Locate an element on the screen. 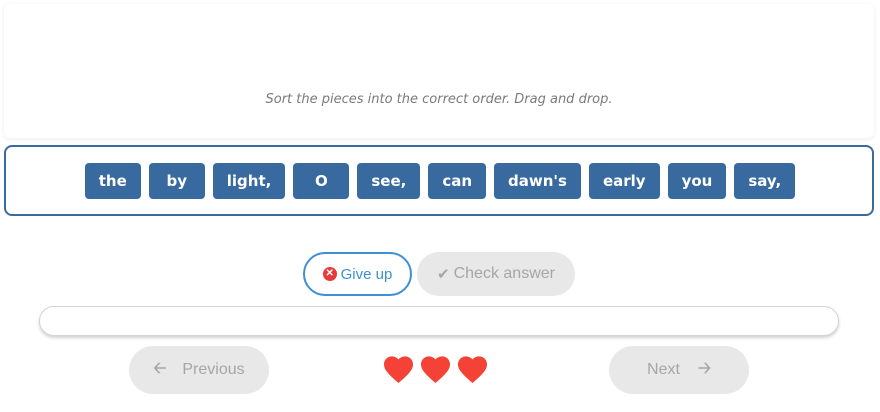 The width and height of the screenshot is (880, 412). piece: can is located at coordinates (457, 180).